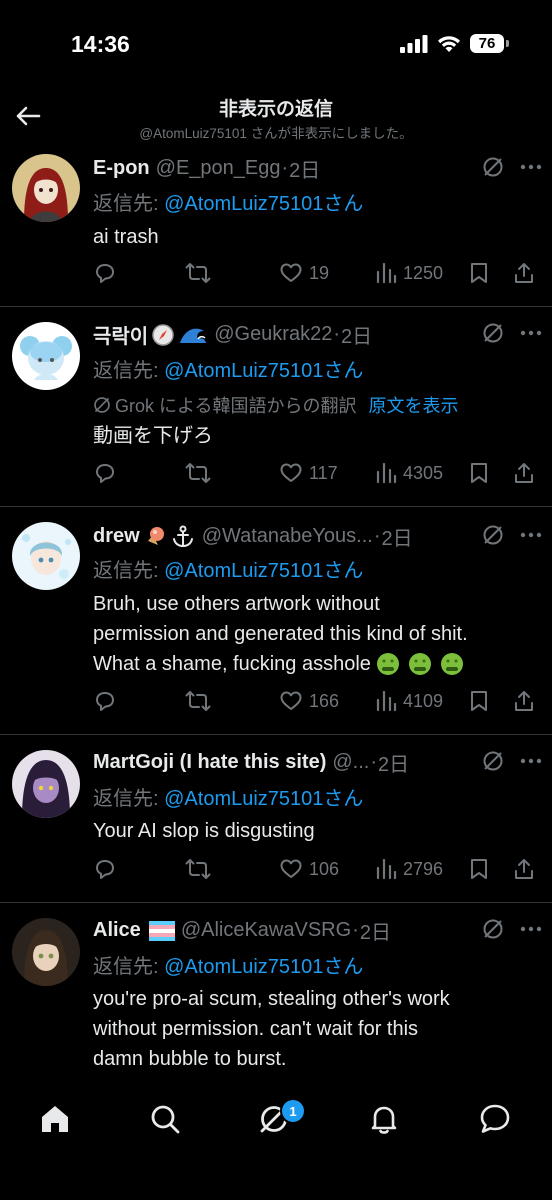 Image resolution: width=552 pixels, height=1200 pixels. Describe the element at coordinates (204, 831) in the screenshot. I see `post-text: Your AI slop is disgusting` at that location.